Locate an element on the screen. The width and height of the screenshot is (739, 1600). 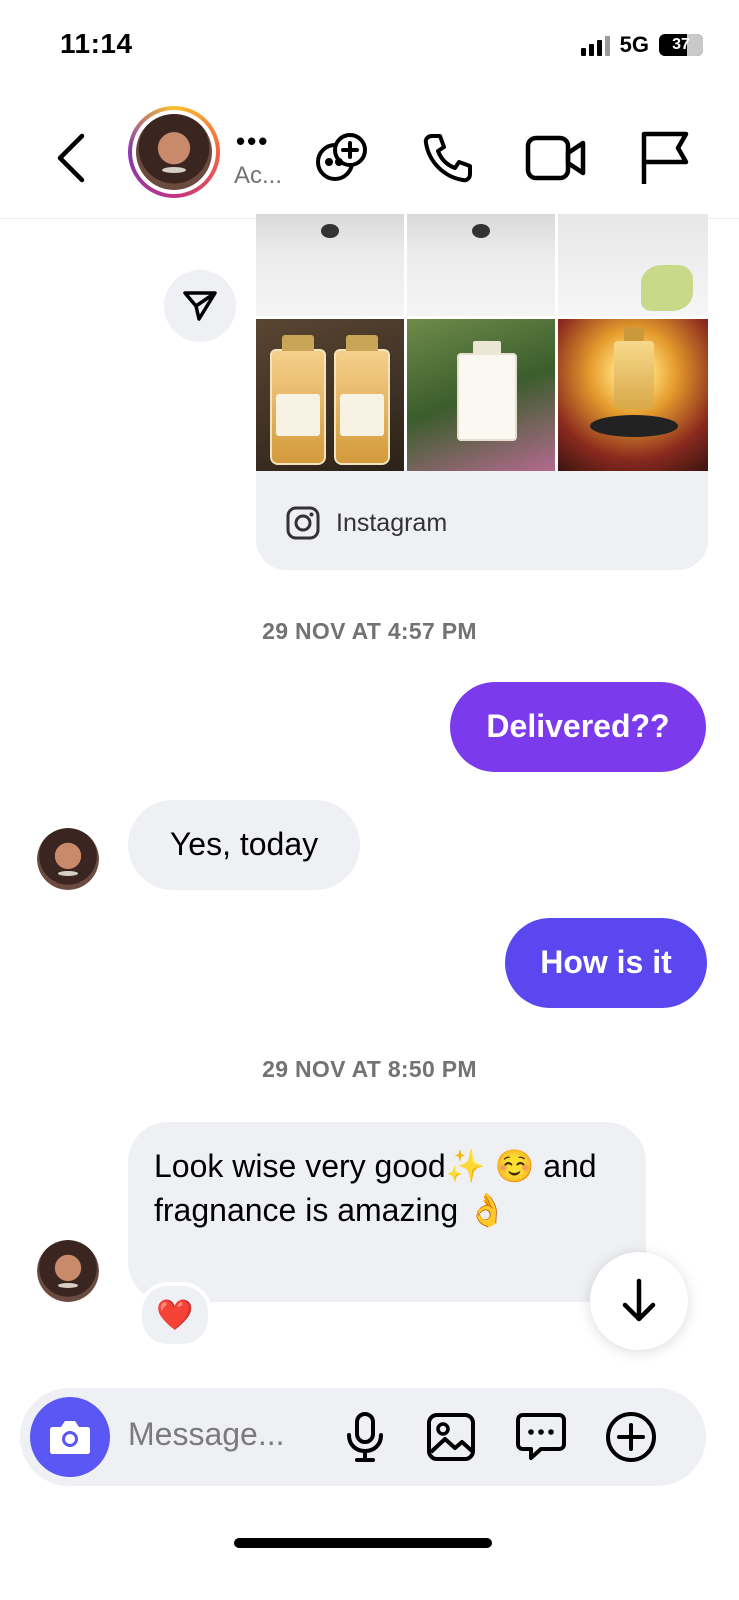
add-participant-button is located at coordinates (342, 158).